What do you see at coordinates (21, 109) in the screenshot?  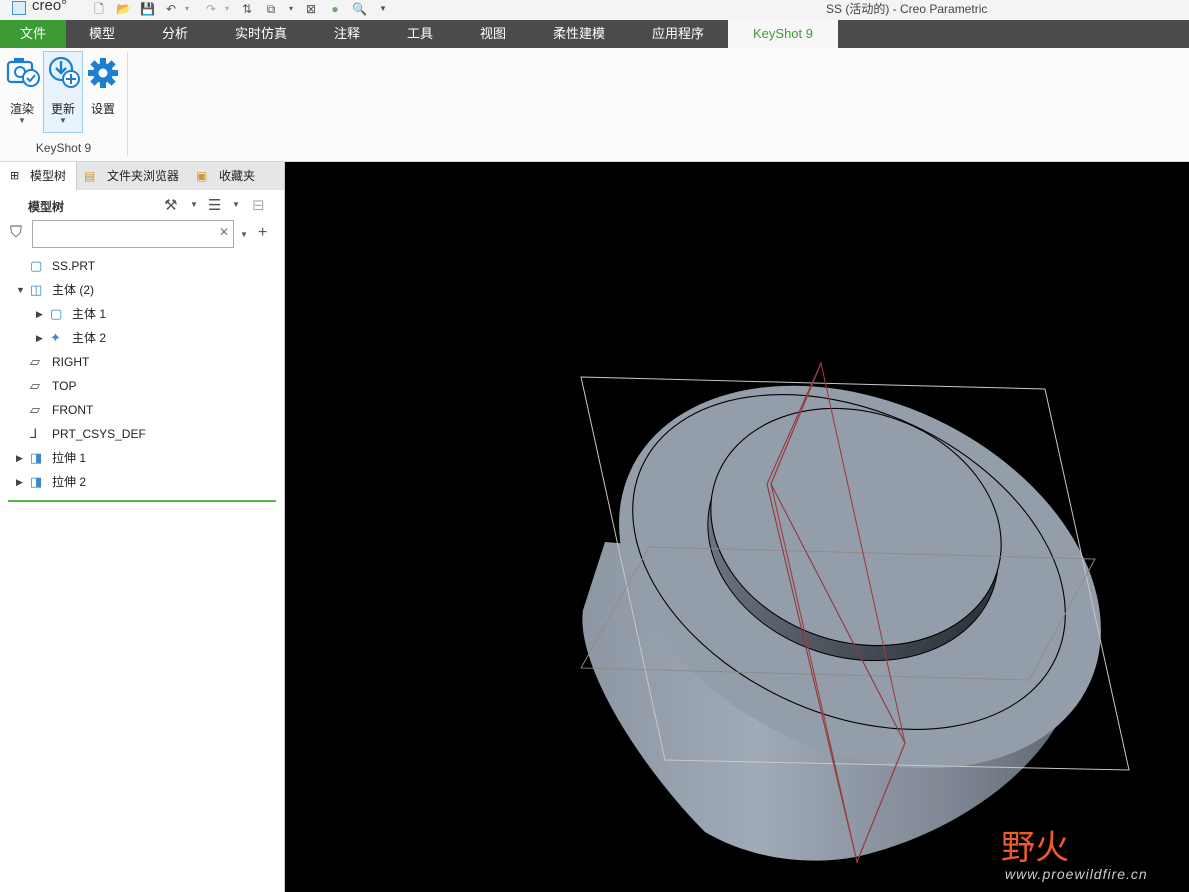 I see `render-label: 渲染` at bounding box center [21, 109].